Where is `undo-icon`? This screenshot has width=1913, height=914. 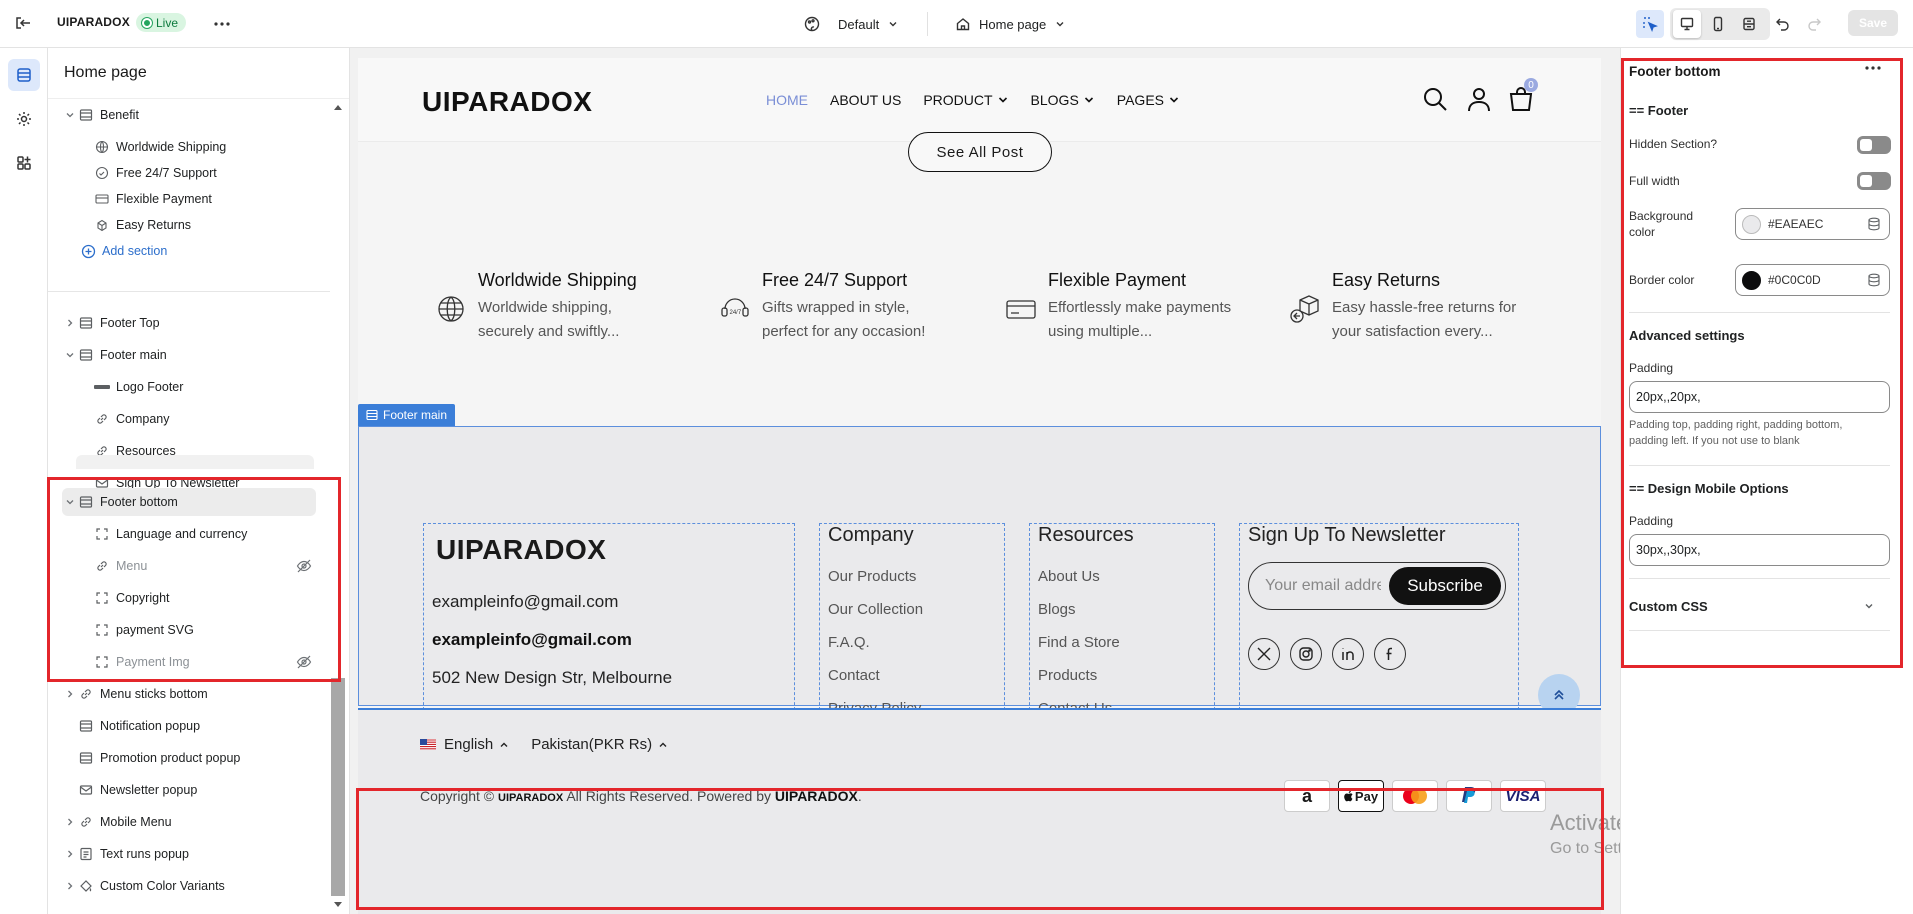
undo-icon is located at coordinates (1783, 24).